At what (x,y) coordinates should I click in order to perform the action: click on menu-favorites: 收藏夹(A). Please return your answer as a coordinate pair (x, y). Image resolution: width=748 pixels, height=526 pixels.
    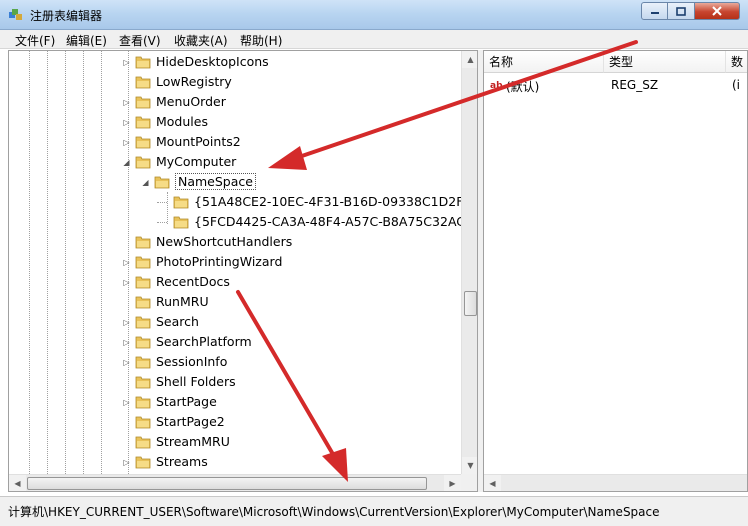
    Looking at the image, I should click on (201, 40).